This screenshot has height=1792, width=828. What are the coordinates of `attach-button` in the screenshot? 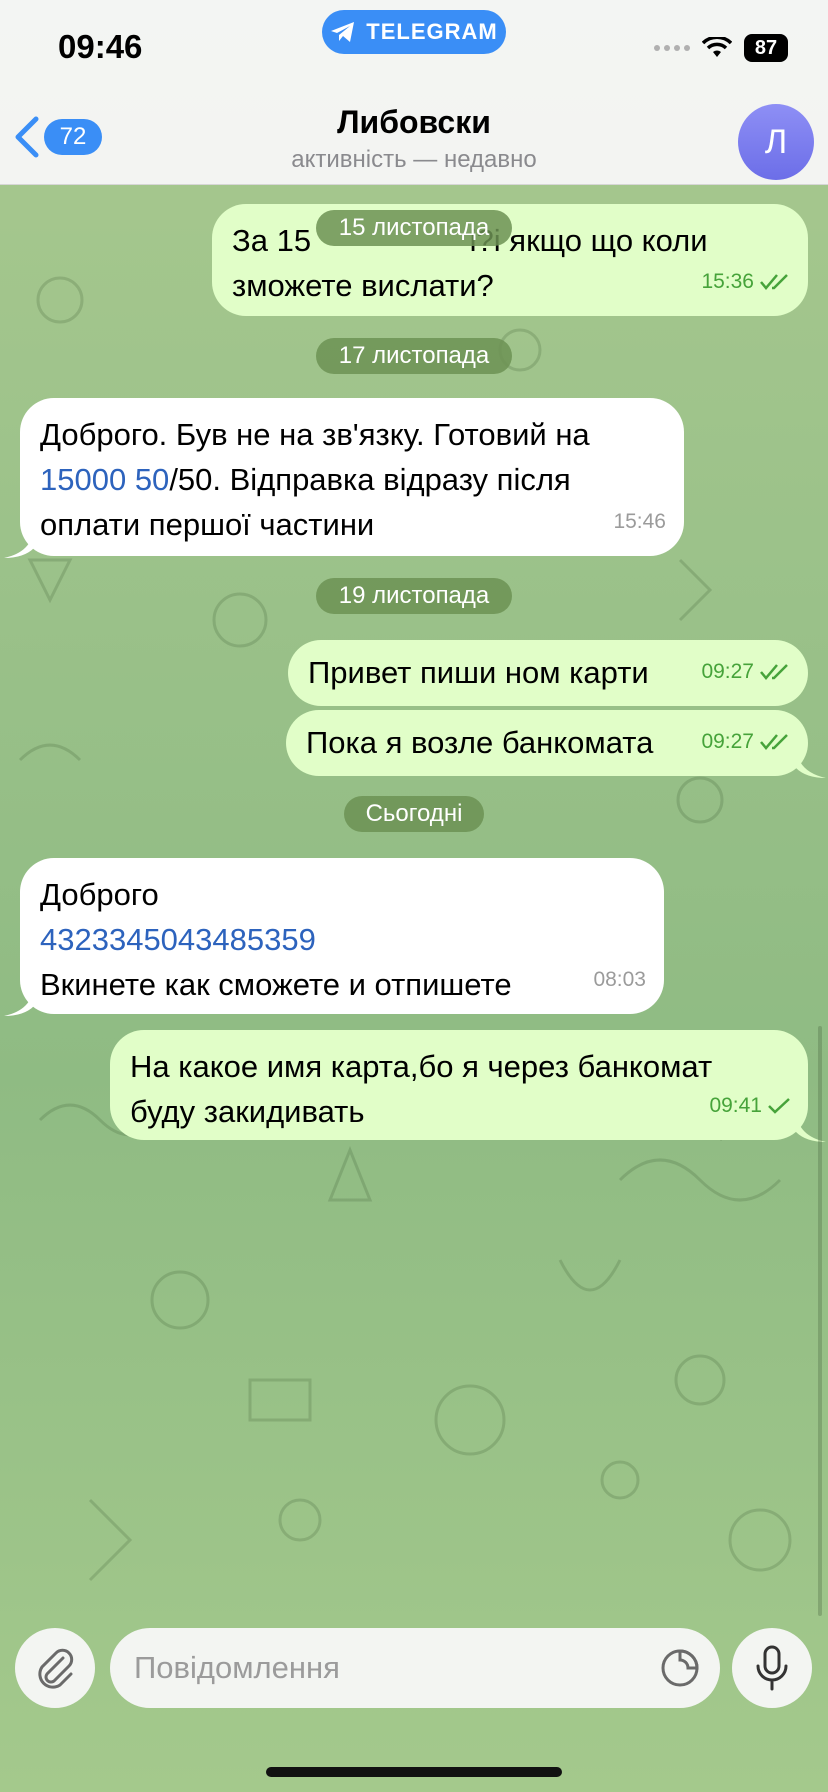 It's located at (55, 1668).